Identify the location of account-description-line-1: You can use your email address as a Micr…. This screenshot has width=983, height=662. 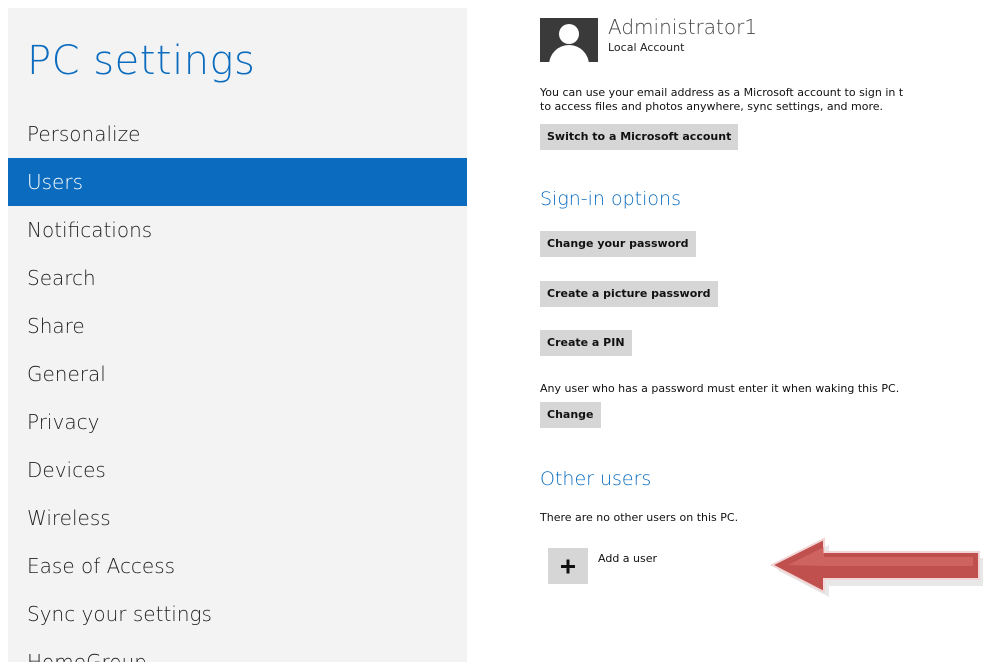
(722, 92).